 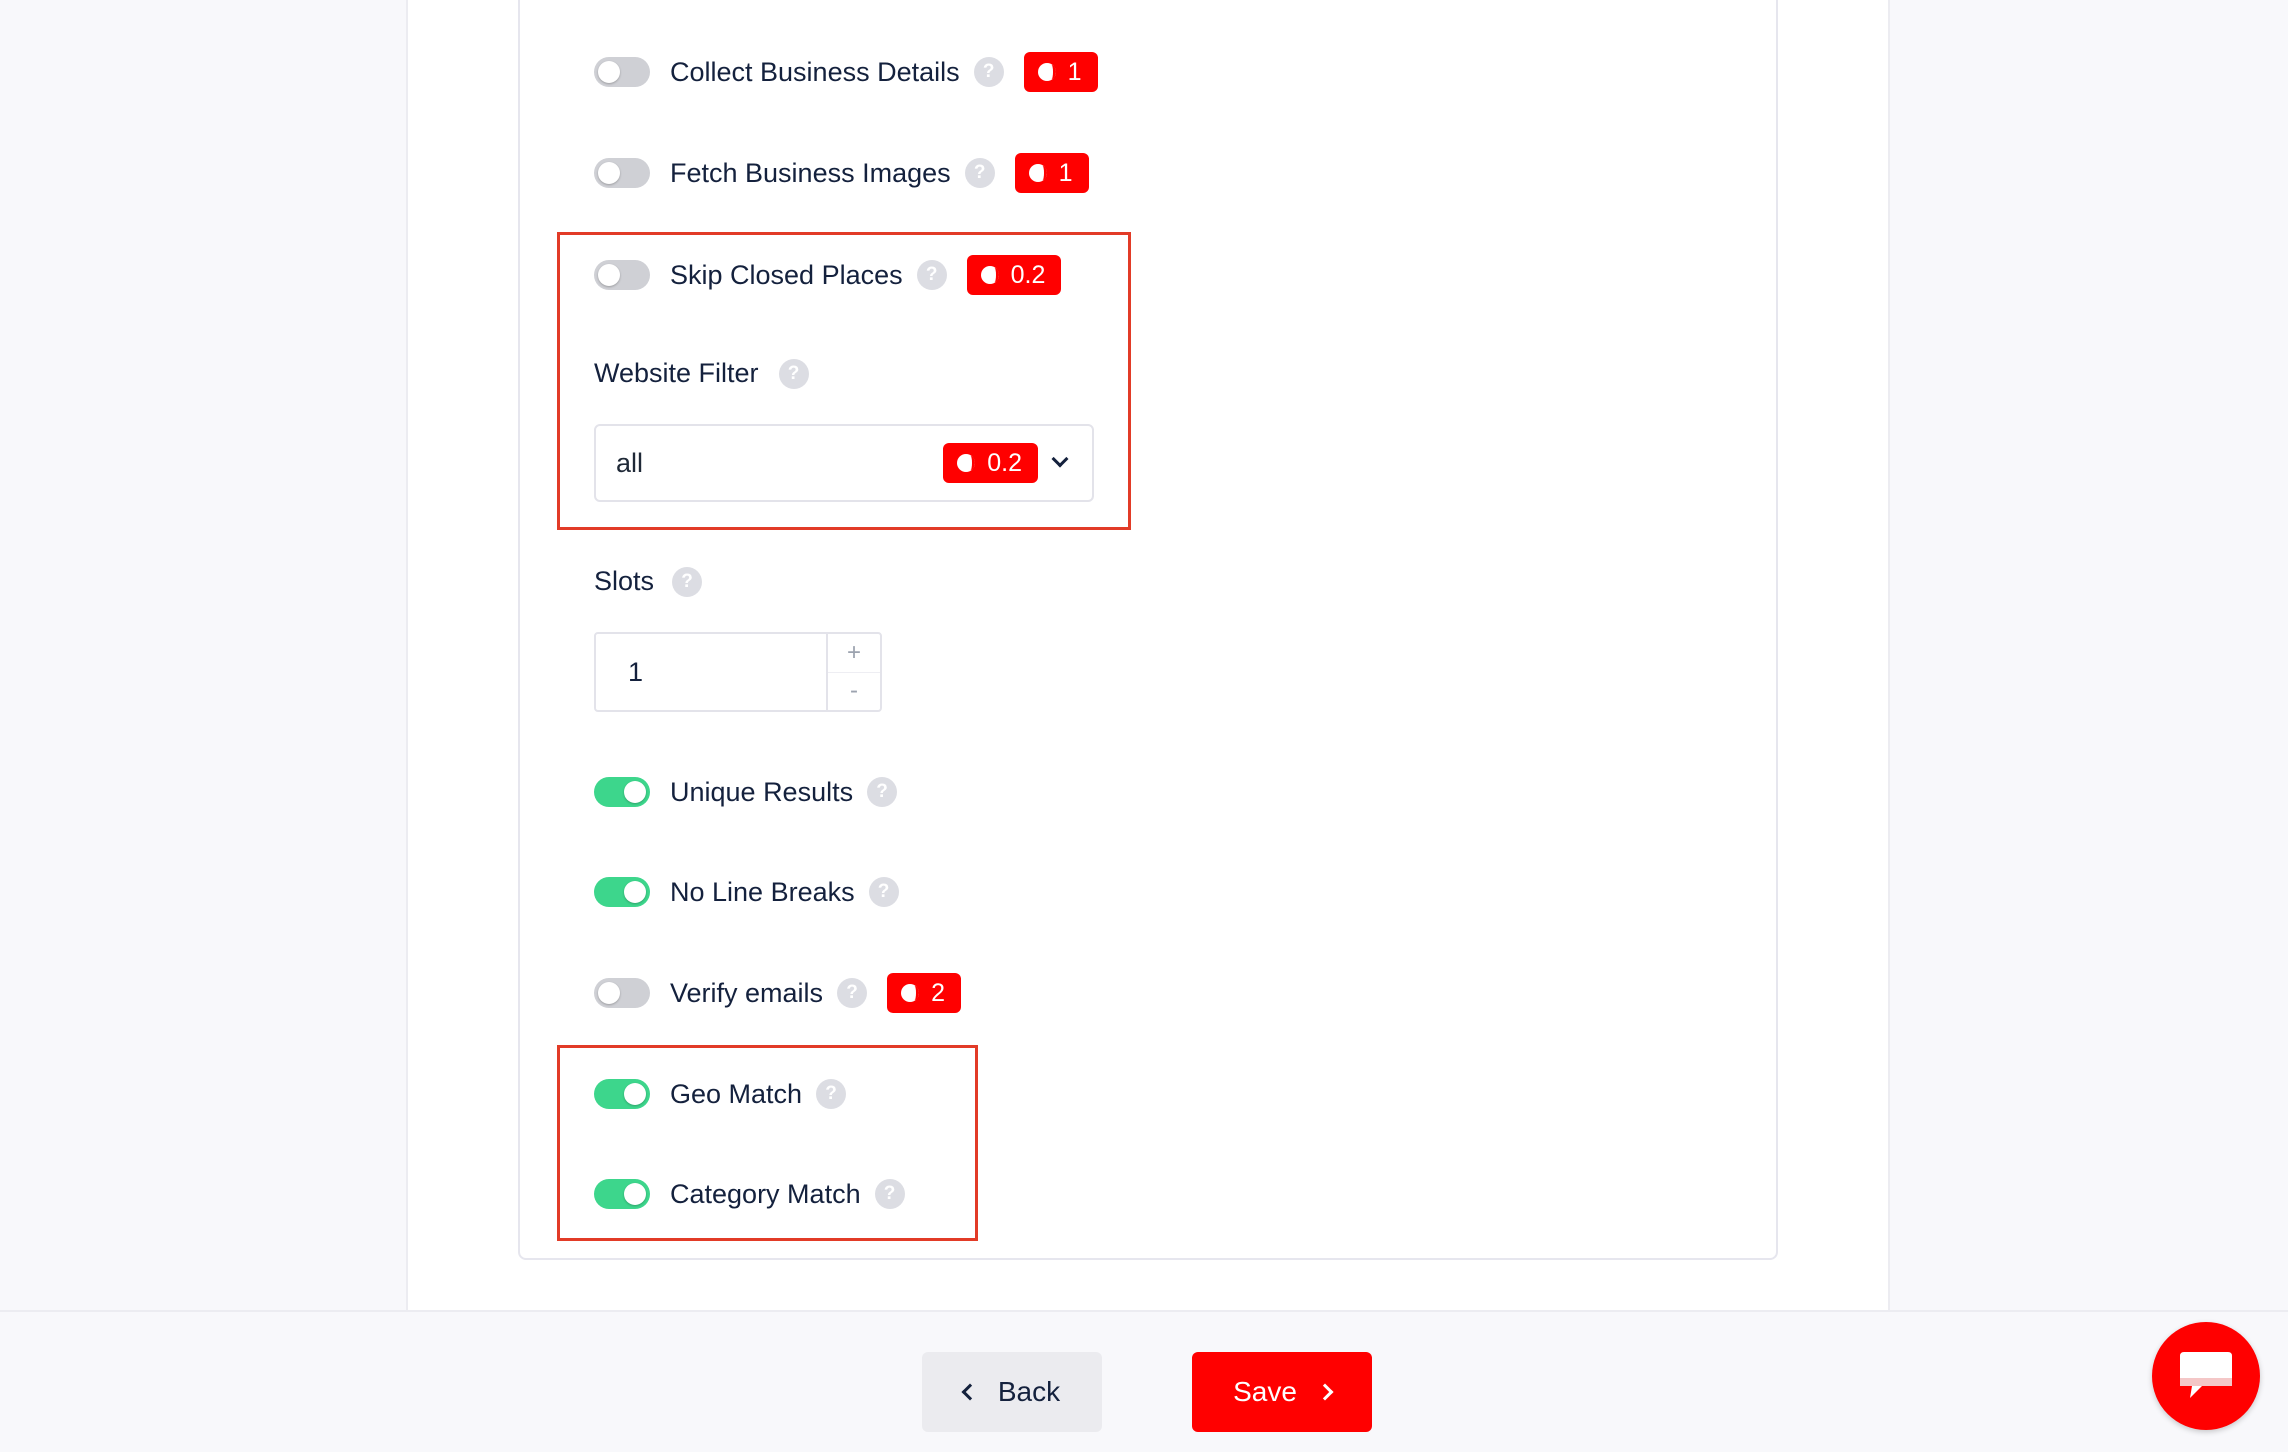 What do you see at coordinates (711, 672) in the screenshot?
I see `slots-input: 1` at bounding box center [711, 672].